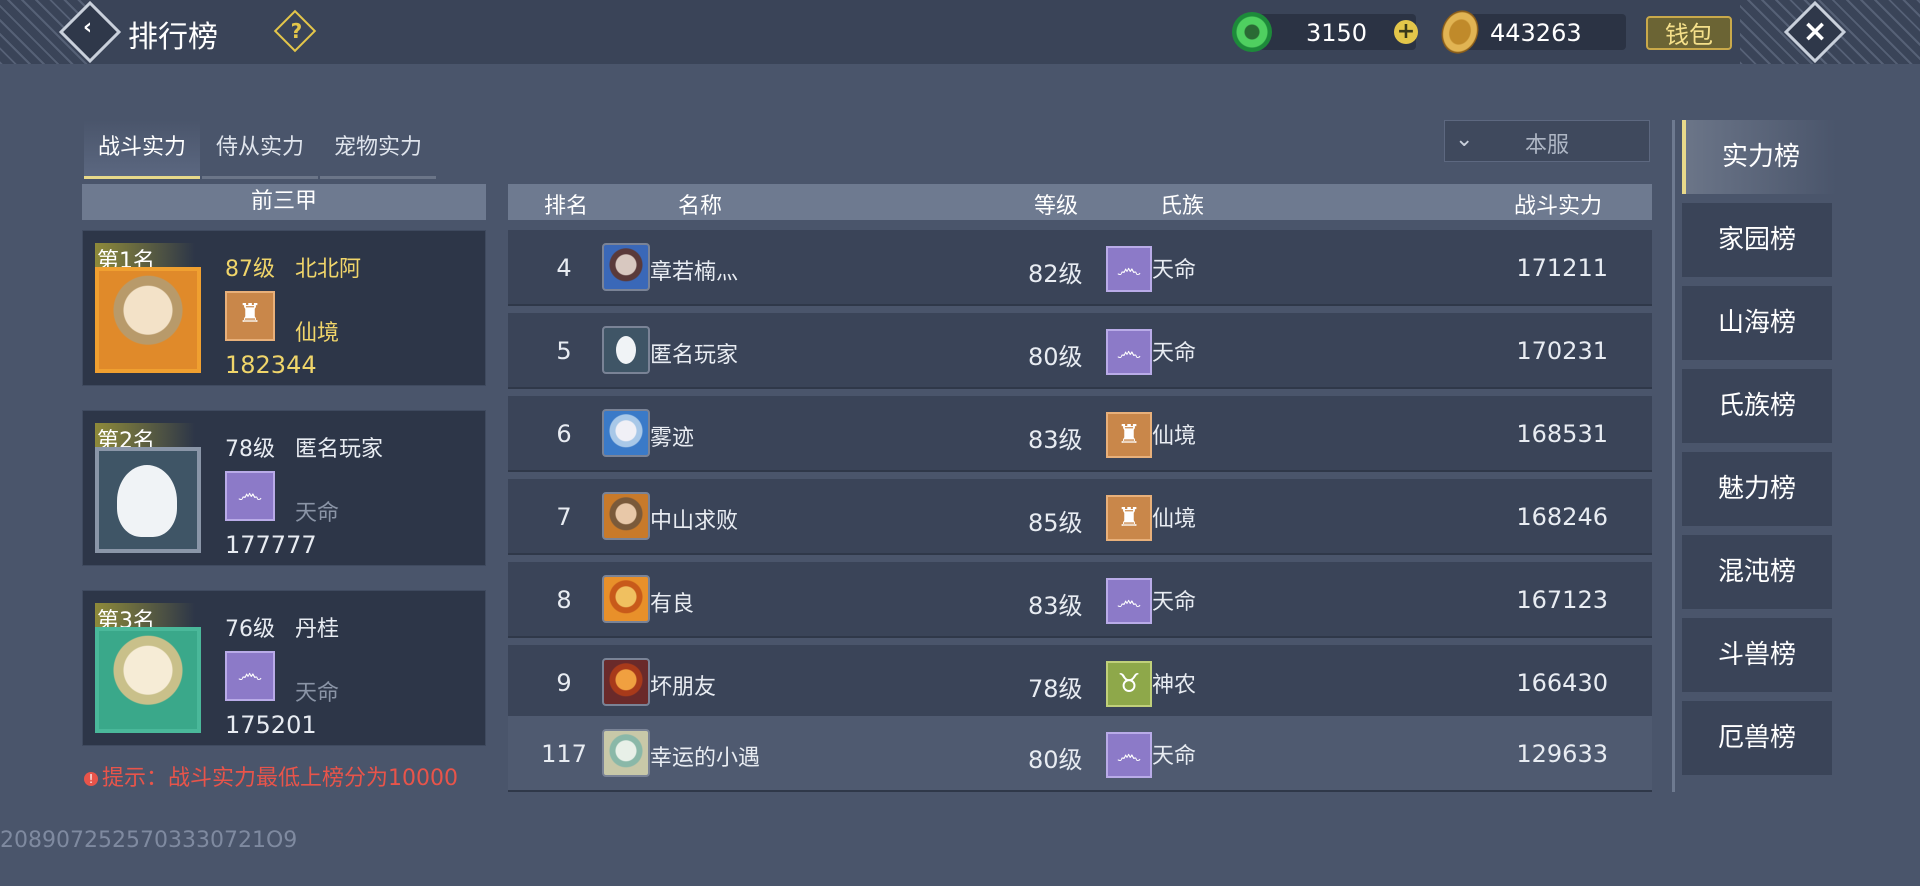  Describe the element at coordinates (705, 758) in the screenshot. I see `row-name: 幸运的小遇` at that location.